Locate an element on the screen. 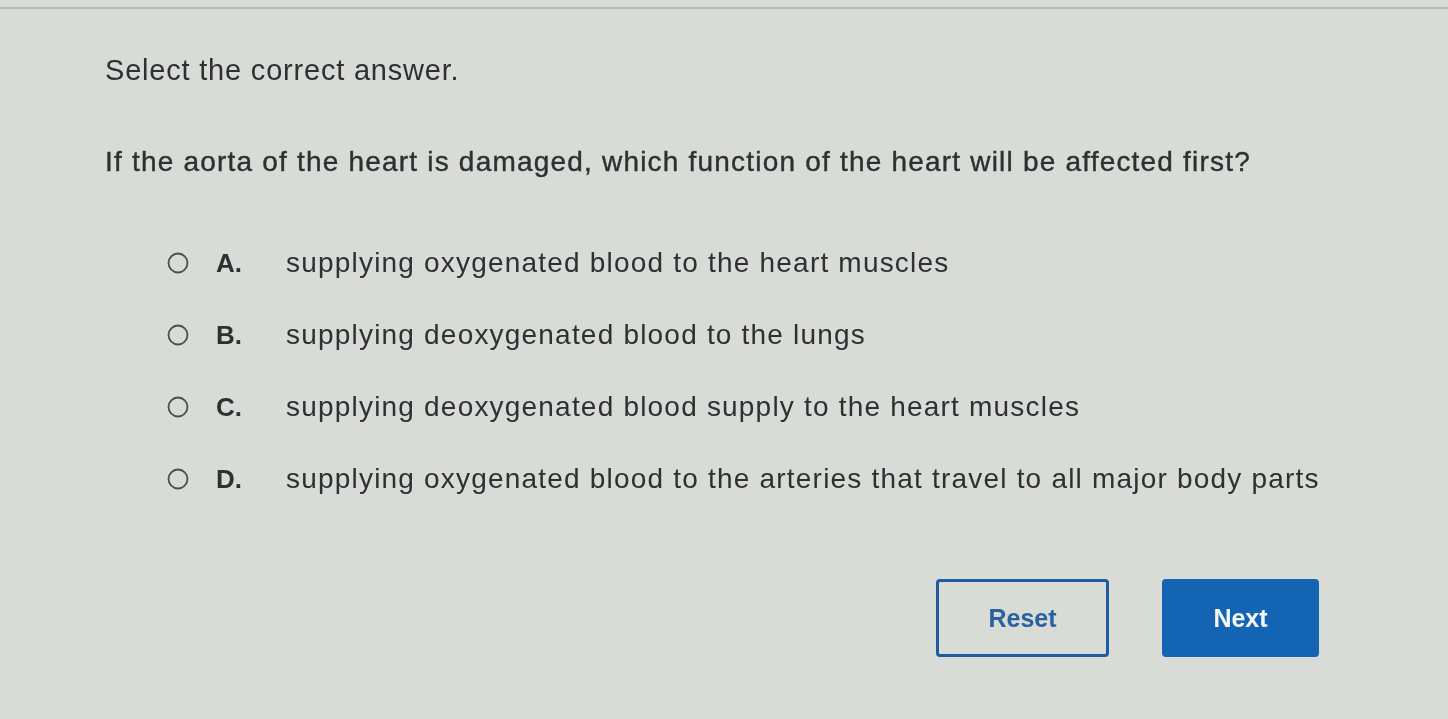 Image resolution: width=1448 pixels, height=719 pixels. option-text: supplying deoxygenated blood supply to the heart muscles is located at coordinates (683, 407).